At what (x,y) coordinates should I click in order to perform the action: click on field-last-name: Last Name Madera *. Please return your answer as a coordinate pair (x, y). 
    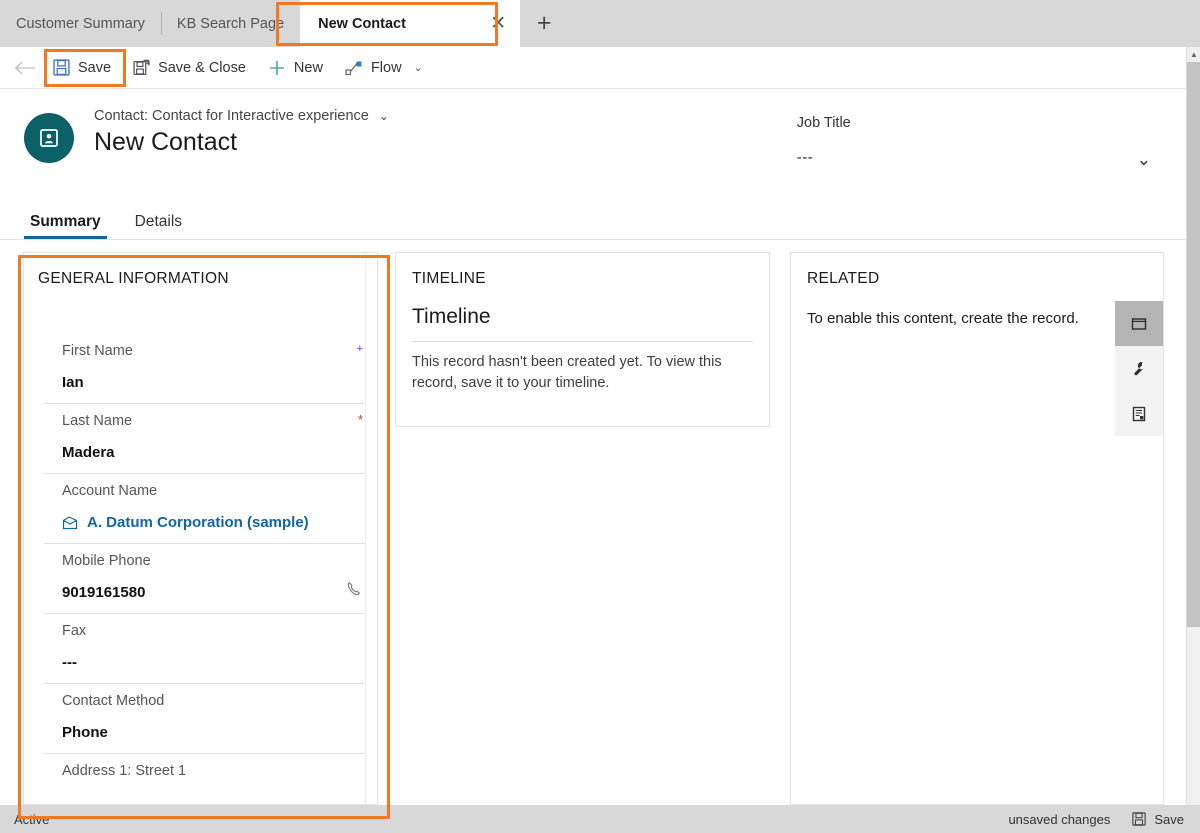
    Looking at the image, I should click on (204, 439).